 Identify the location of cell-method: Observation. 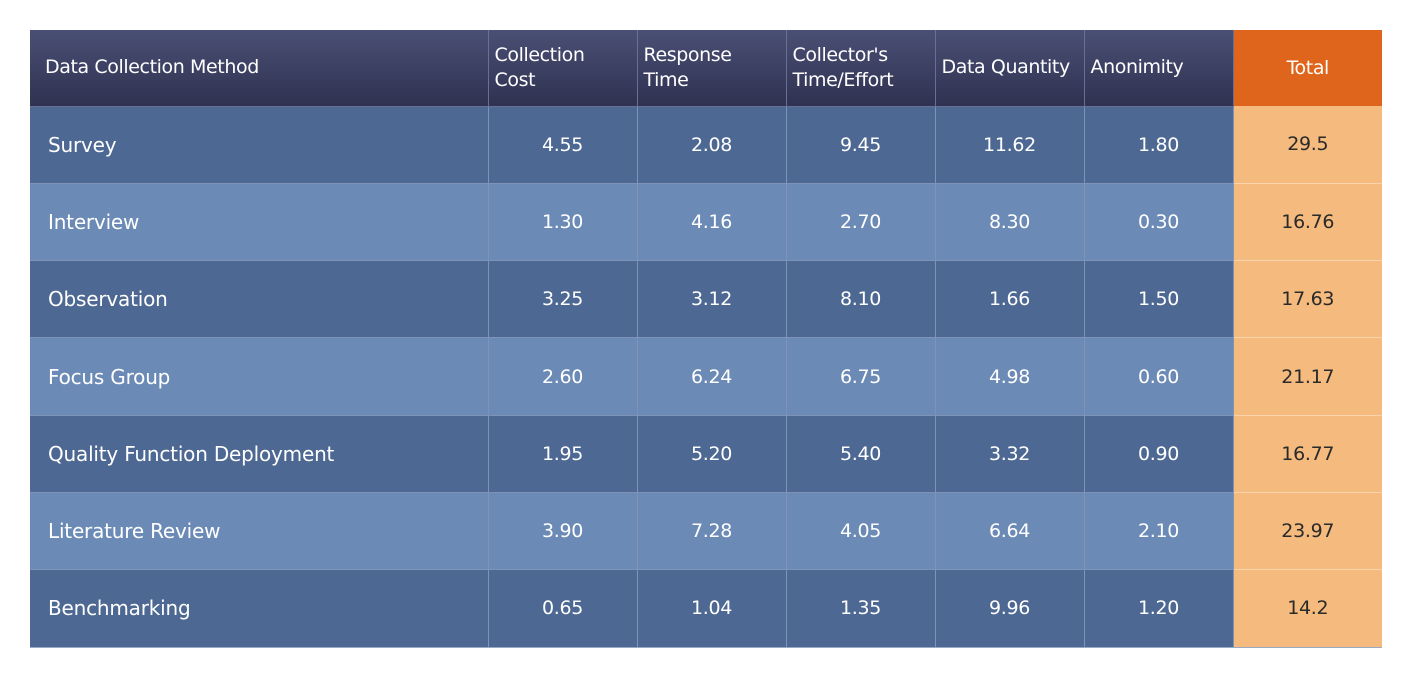
(259, 299).